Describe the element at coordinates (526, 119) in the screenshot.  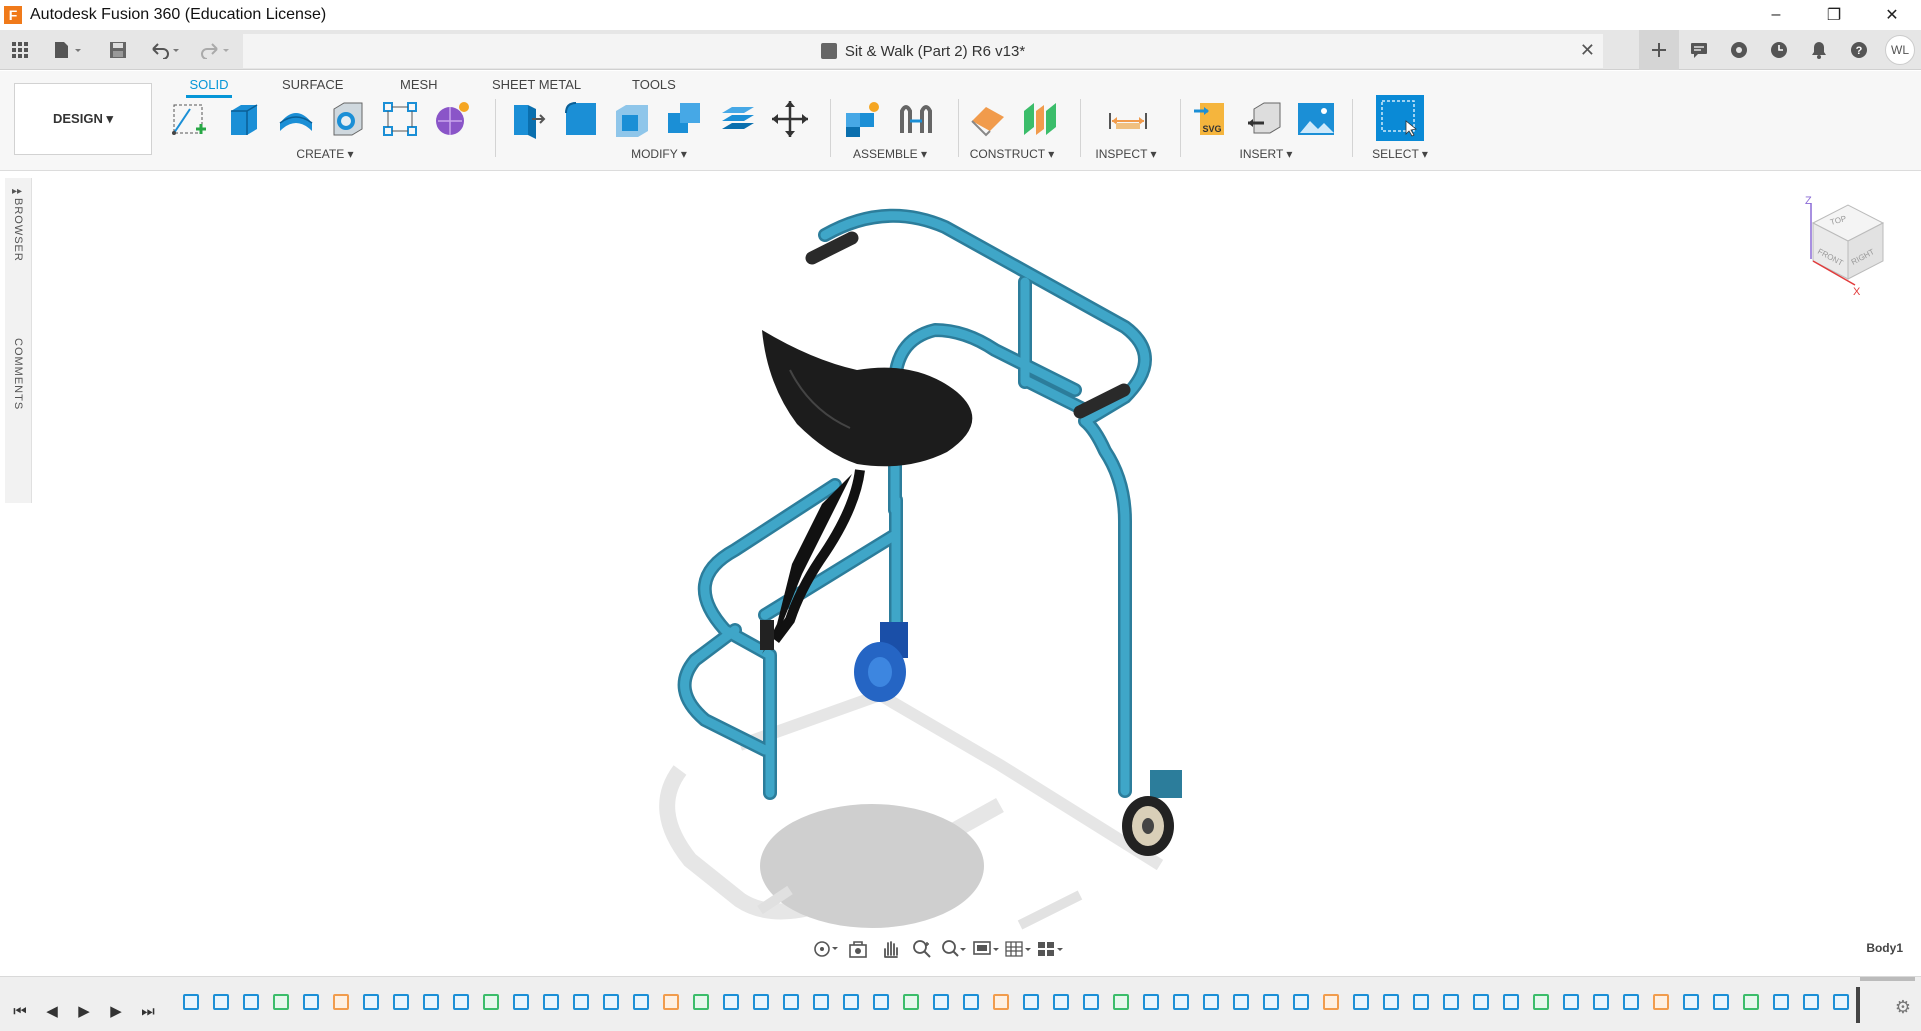
I see `press-pull-icon` at that location.